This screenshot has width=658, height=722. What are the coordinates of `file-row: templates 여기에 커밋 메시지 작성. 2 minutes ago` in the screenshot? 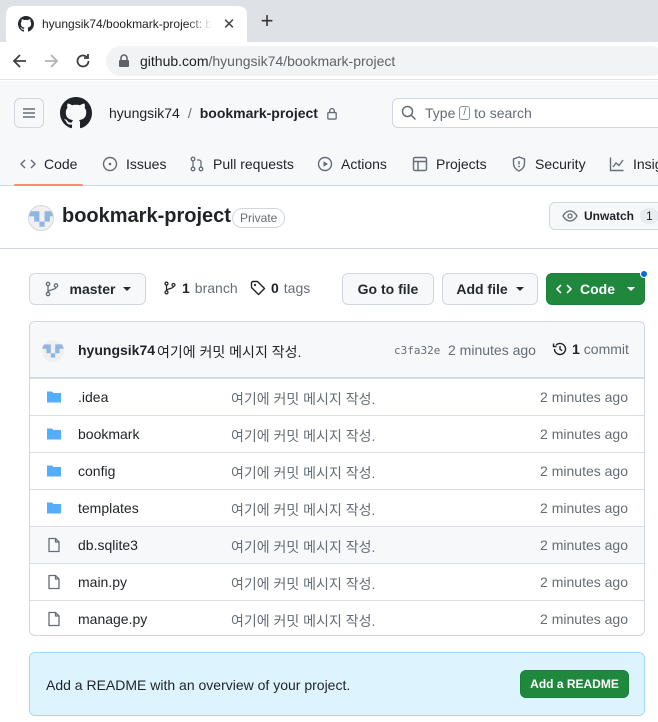 It's located at (337, 507).